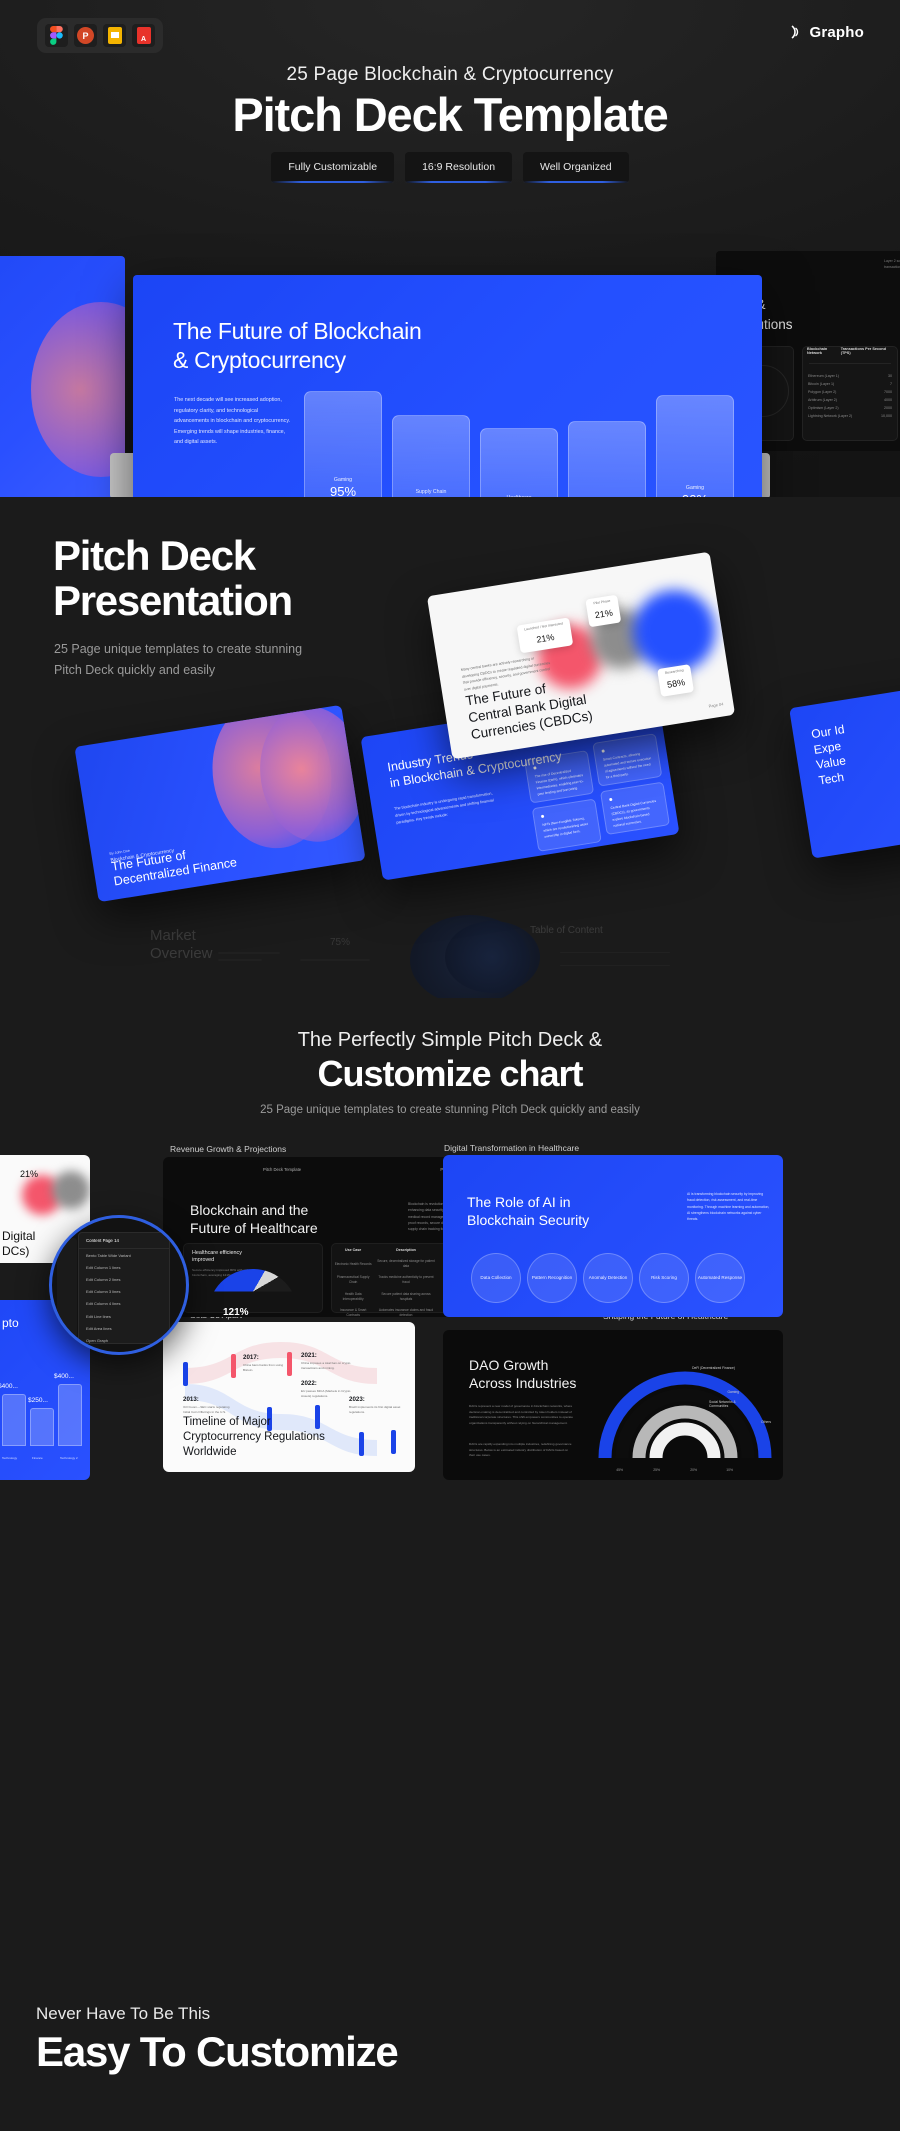 The width and height of the screenshot is (900, 2131). Describe the element at coordinates (552, 1278) in the screenshot. I see `step-circle-pattern-recognition: Pattern Recognition` at that location.